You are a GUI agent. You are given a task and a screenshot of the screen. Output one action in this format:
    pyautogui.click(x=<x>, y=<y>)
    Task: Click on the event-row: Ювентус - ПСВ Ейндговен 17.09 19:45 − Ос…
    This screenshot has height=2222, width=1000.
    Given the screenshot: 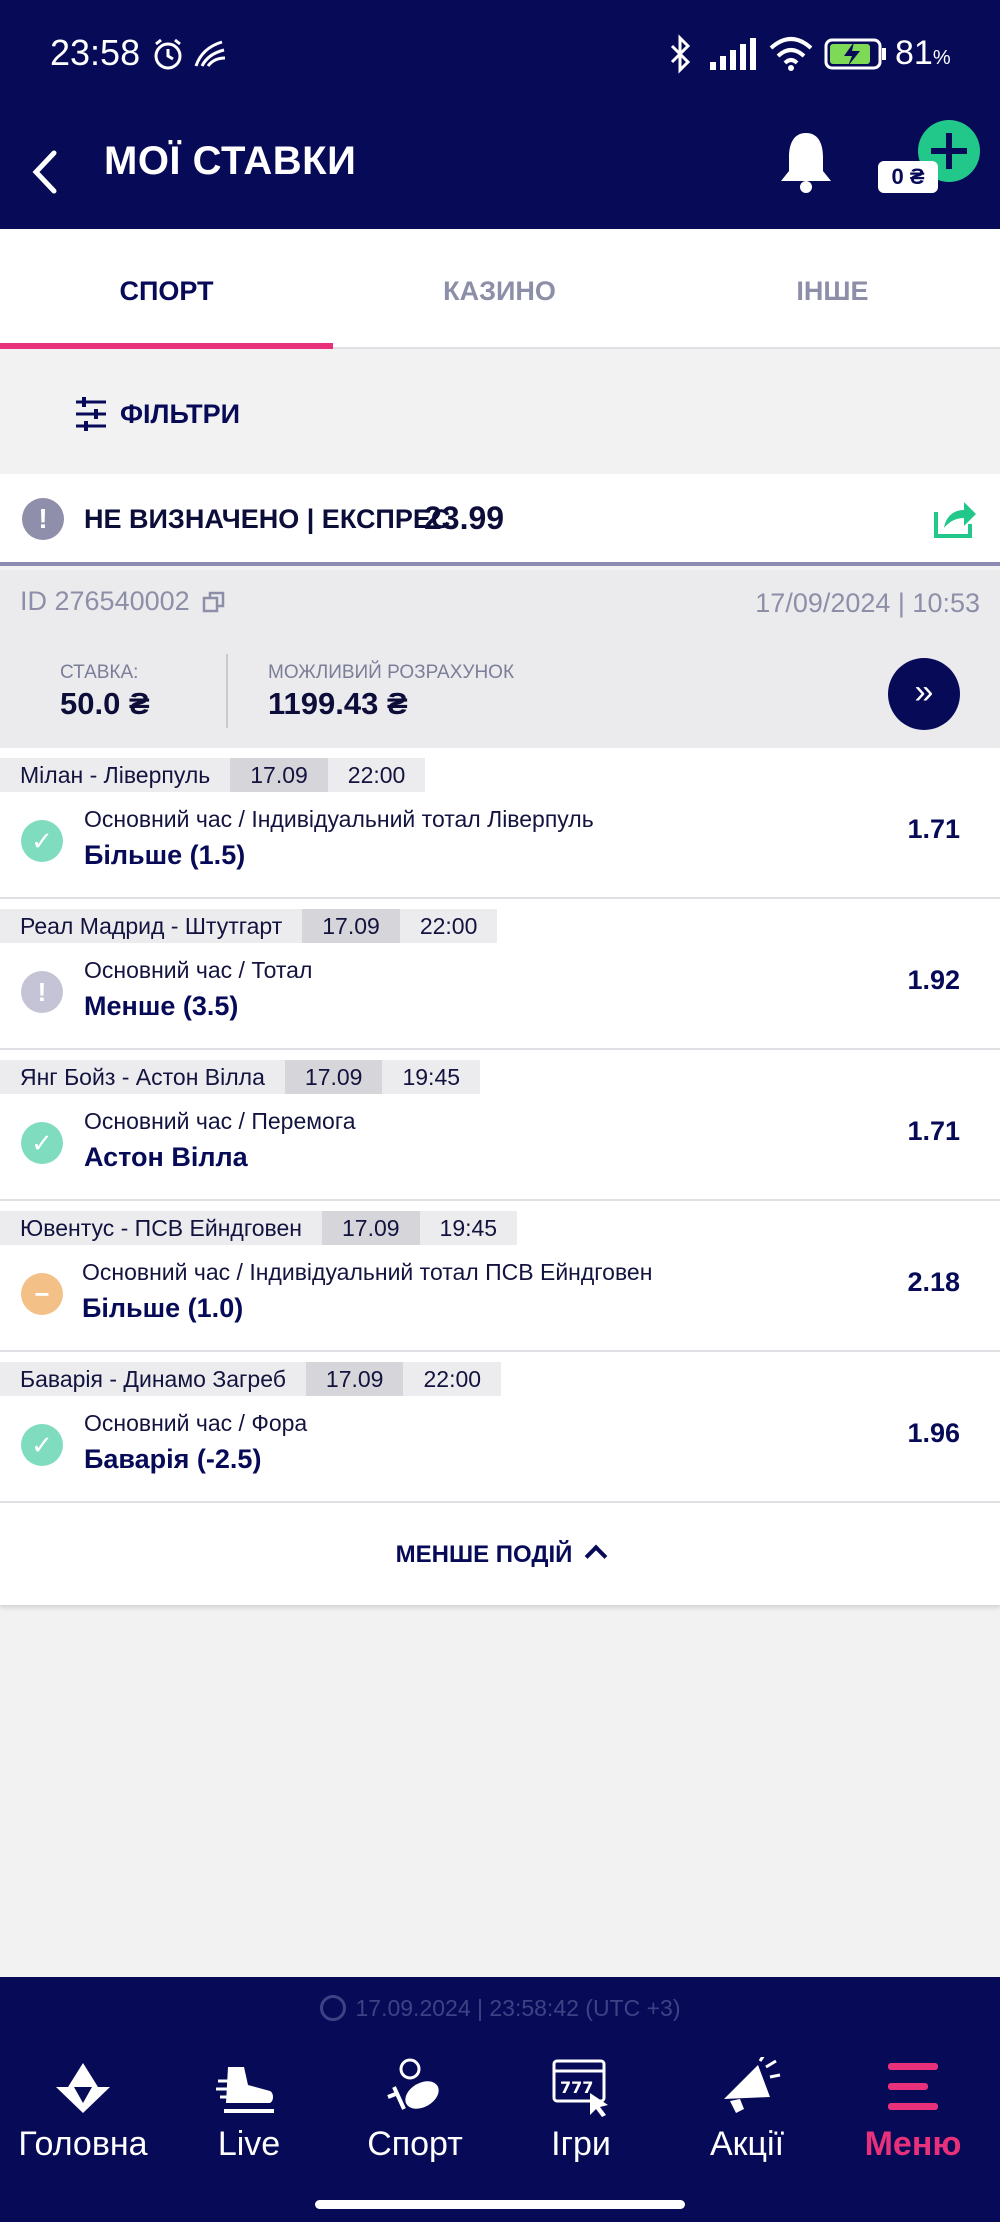 What is the action you would take?
    pyautogui.click(x=500, y=1276)
    